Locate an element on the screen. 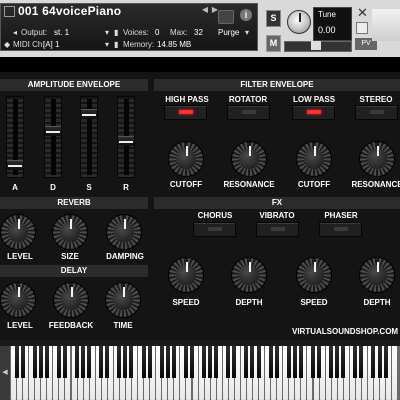 Image resolution: width=400 pixels, height=400 pixels. tune-knob is located at coordinates (299, 22).